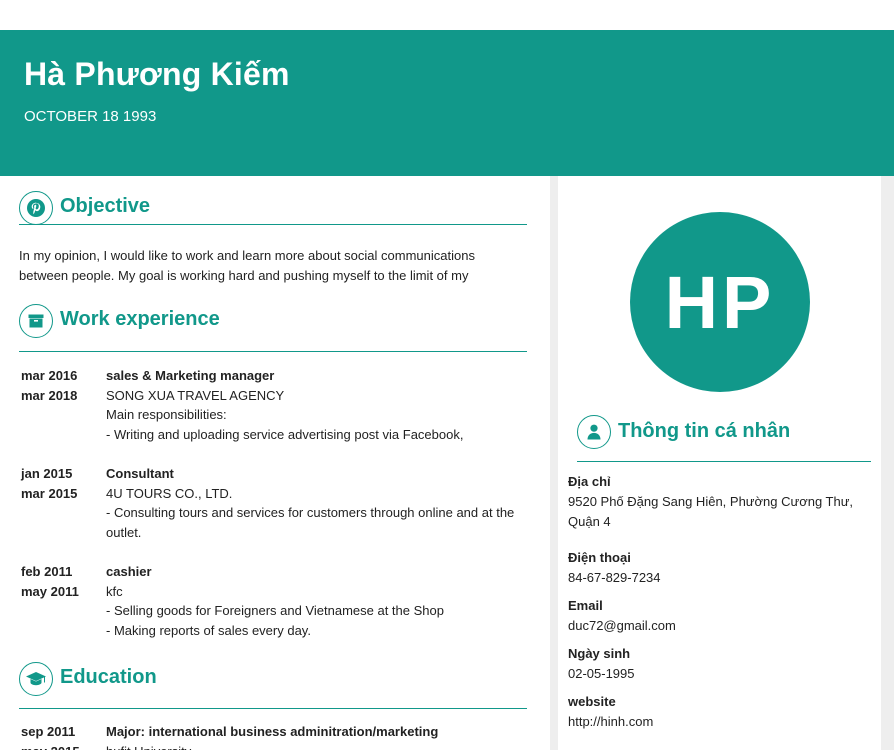 This screenshot has width=894, height=750. What do you see at coordinates (592, 701) in the screenshot?
I see `website-label: website` at bounding box center [592, 701].